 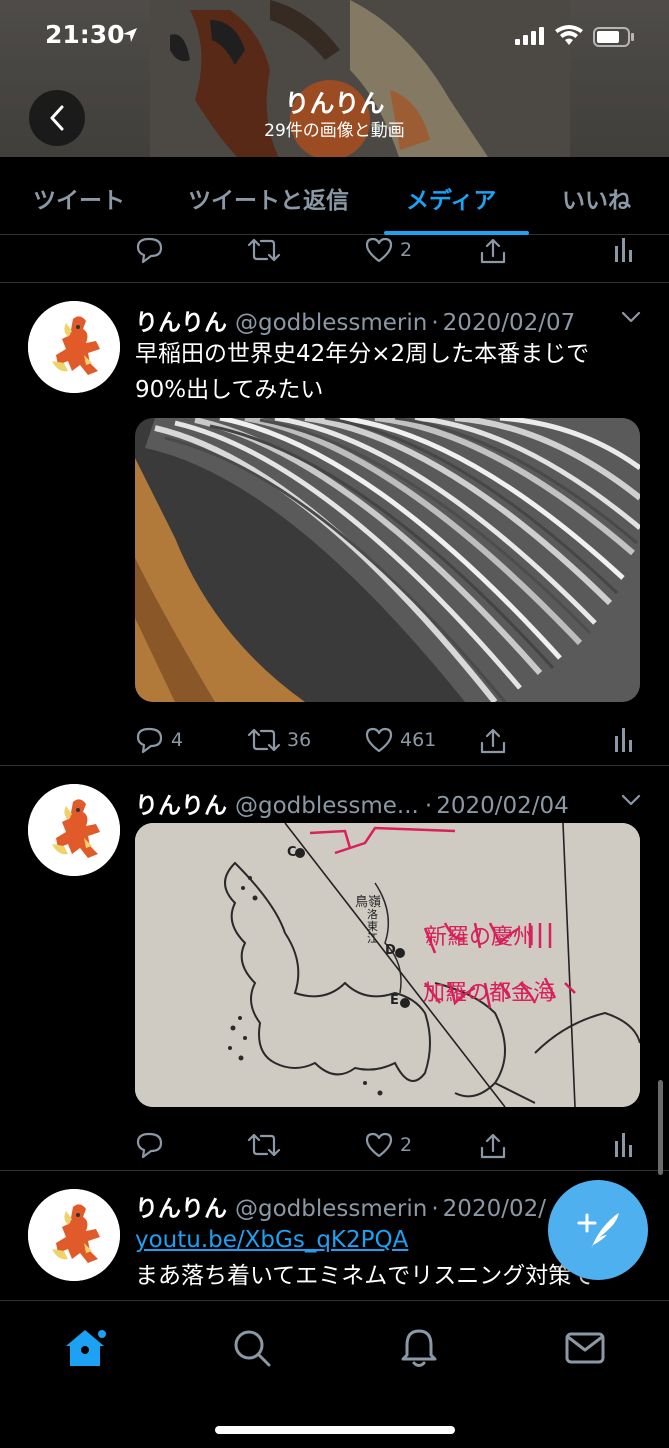 I want to click on photo-annotated-map, so click(x=387, y=965).